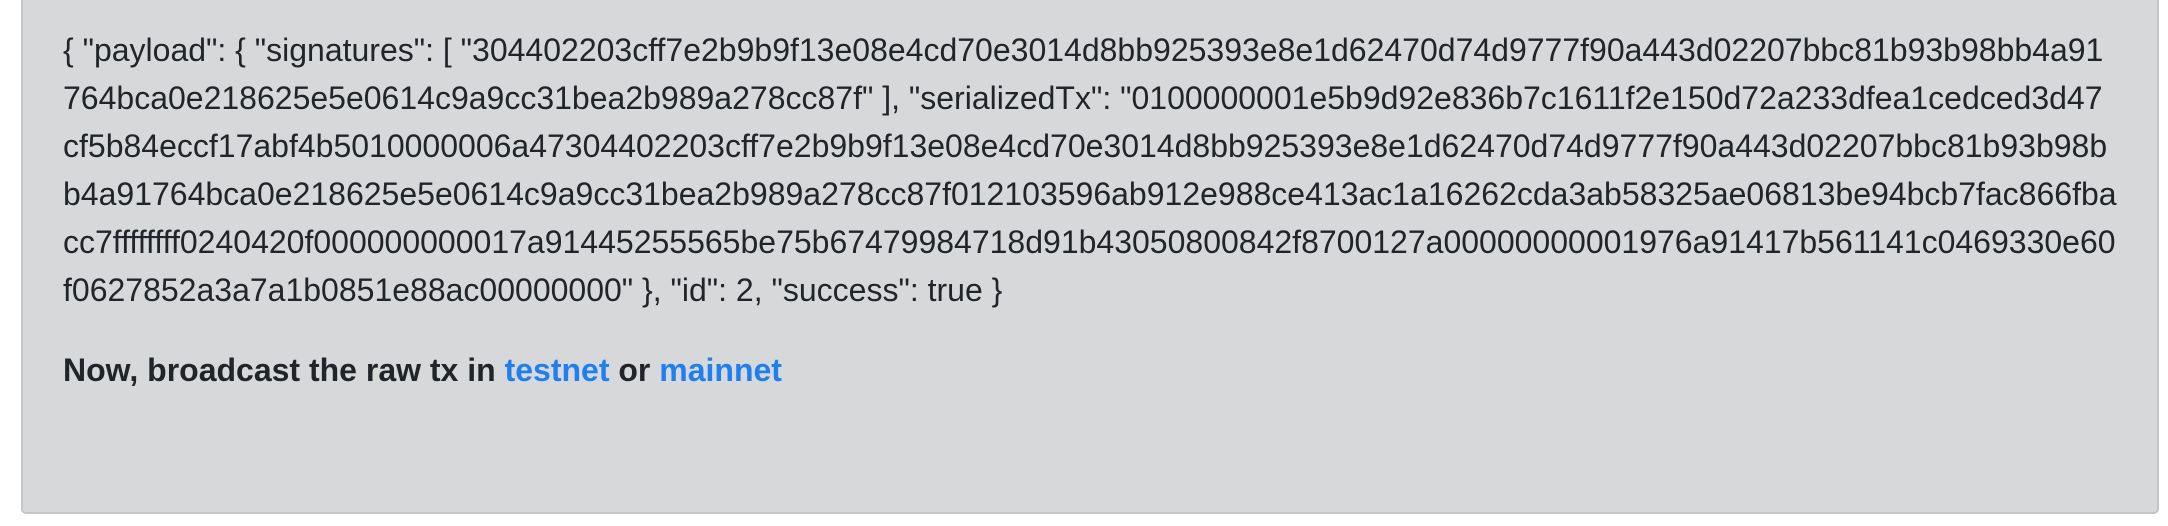  What do you see at coordinates (634, 370) in the screenshot?
I see `broadcast-separator-text: or` at bounding box center [634, 370].